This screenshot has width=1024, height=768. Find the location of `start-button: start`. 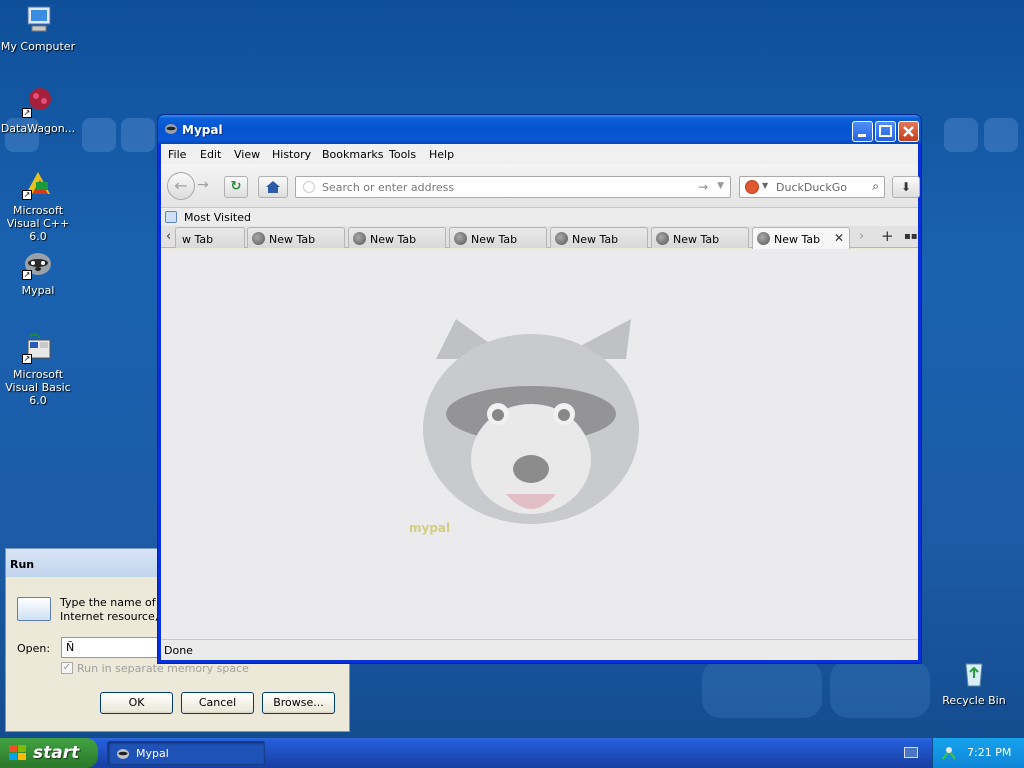

start-button: start is located at coordinates (49, 753).